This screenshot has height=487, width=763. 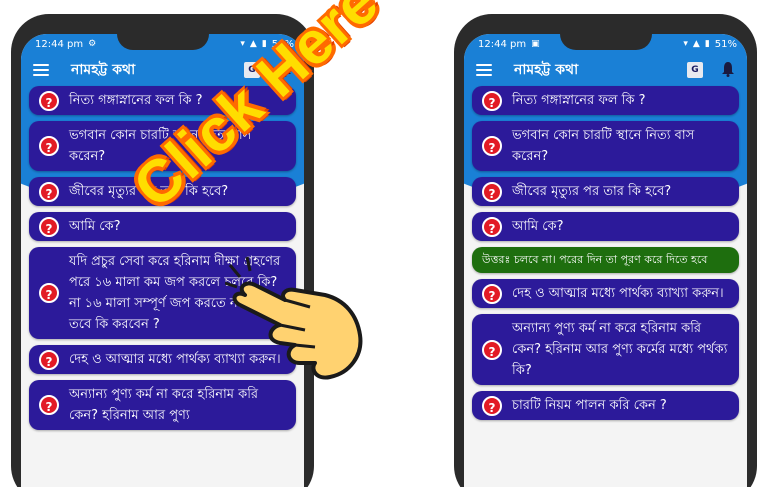 I want to click on pointing-hand-icon, so click(x=294, y=318).